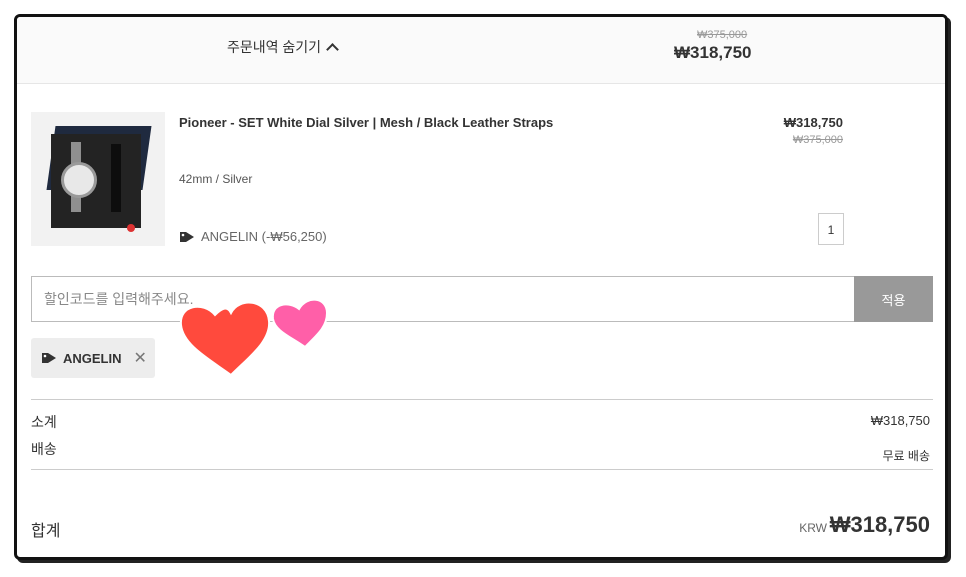 This screenshot has height=577, width=966. Describe the element at coordinates (481, 50) in the screenshot. I see `summary-header: 주문내역 숨기기 ₩375,000 ₩318,750` at that location.